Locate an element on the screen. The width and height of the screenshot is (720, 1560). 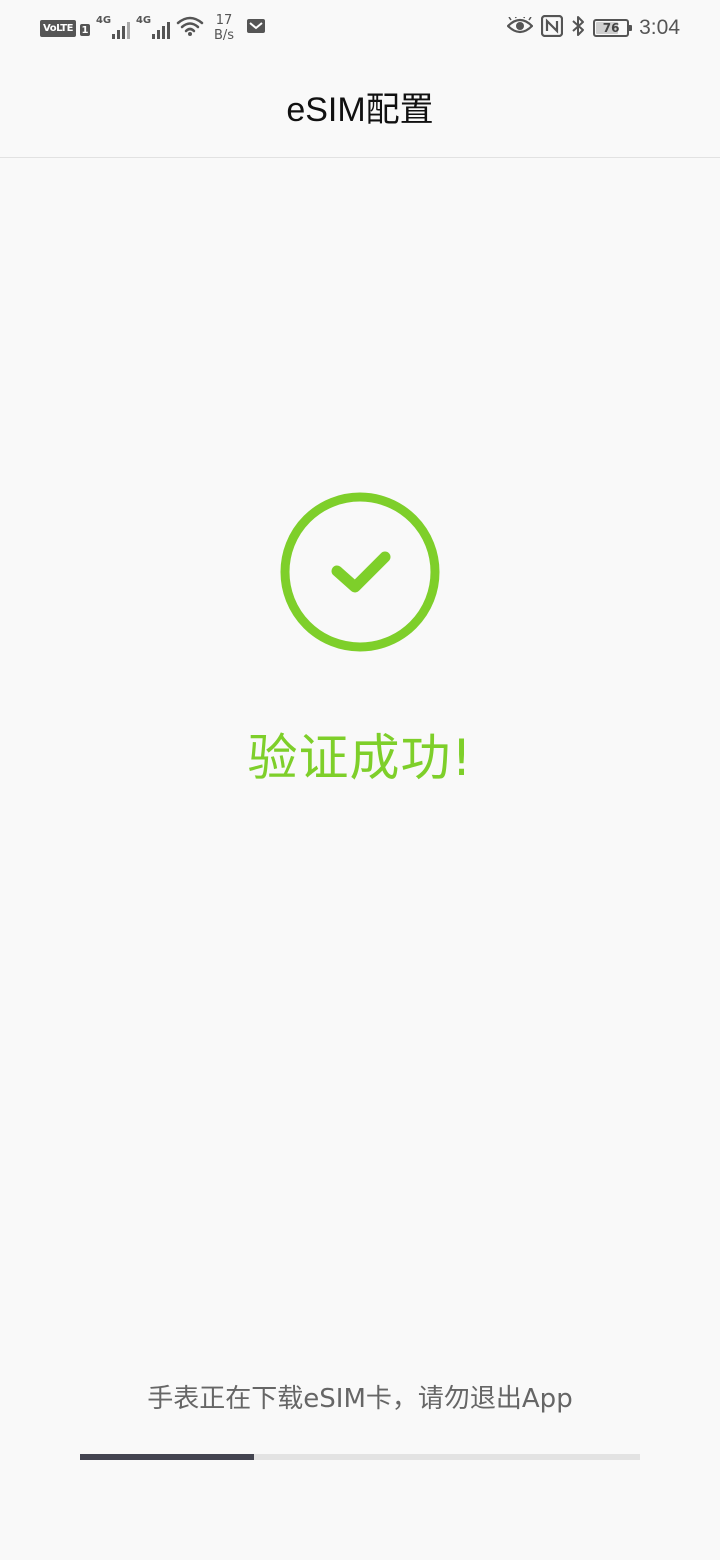
clock: 3:04 is located at coordinates (659, 27).